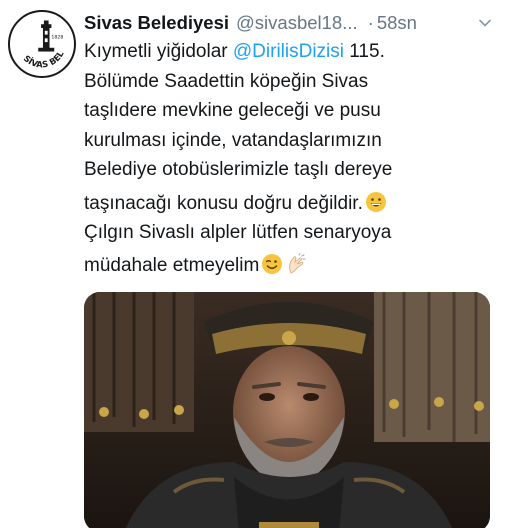 This screenshot has height=528, width=513. Describe the element at coordinates (156, 23) in the screenshot. I see `author-name: Sivas Belediyesi` at that location.